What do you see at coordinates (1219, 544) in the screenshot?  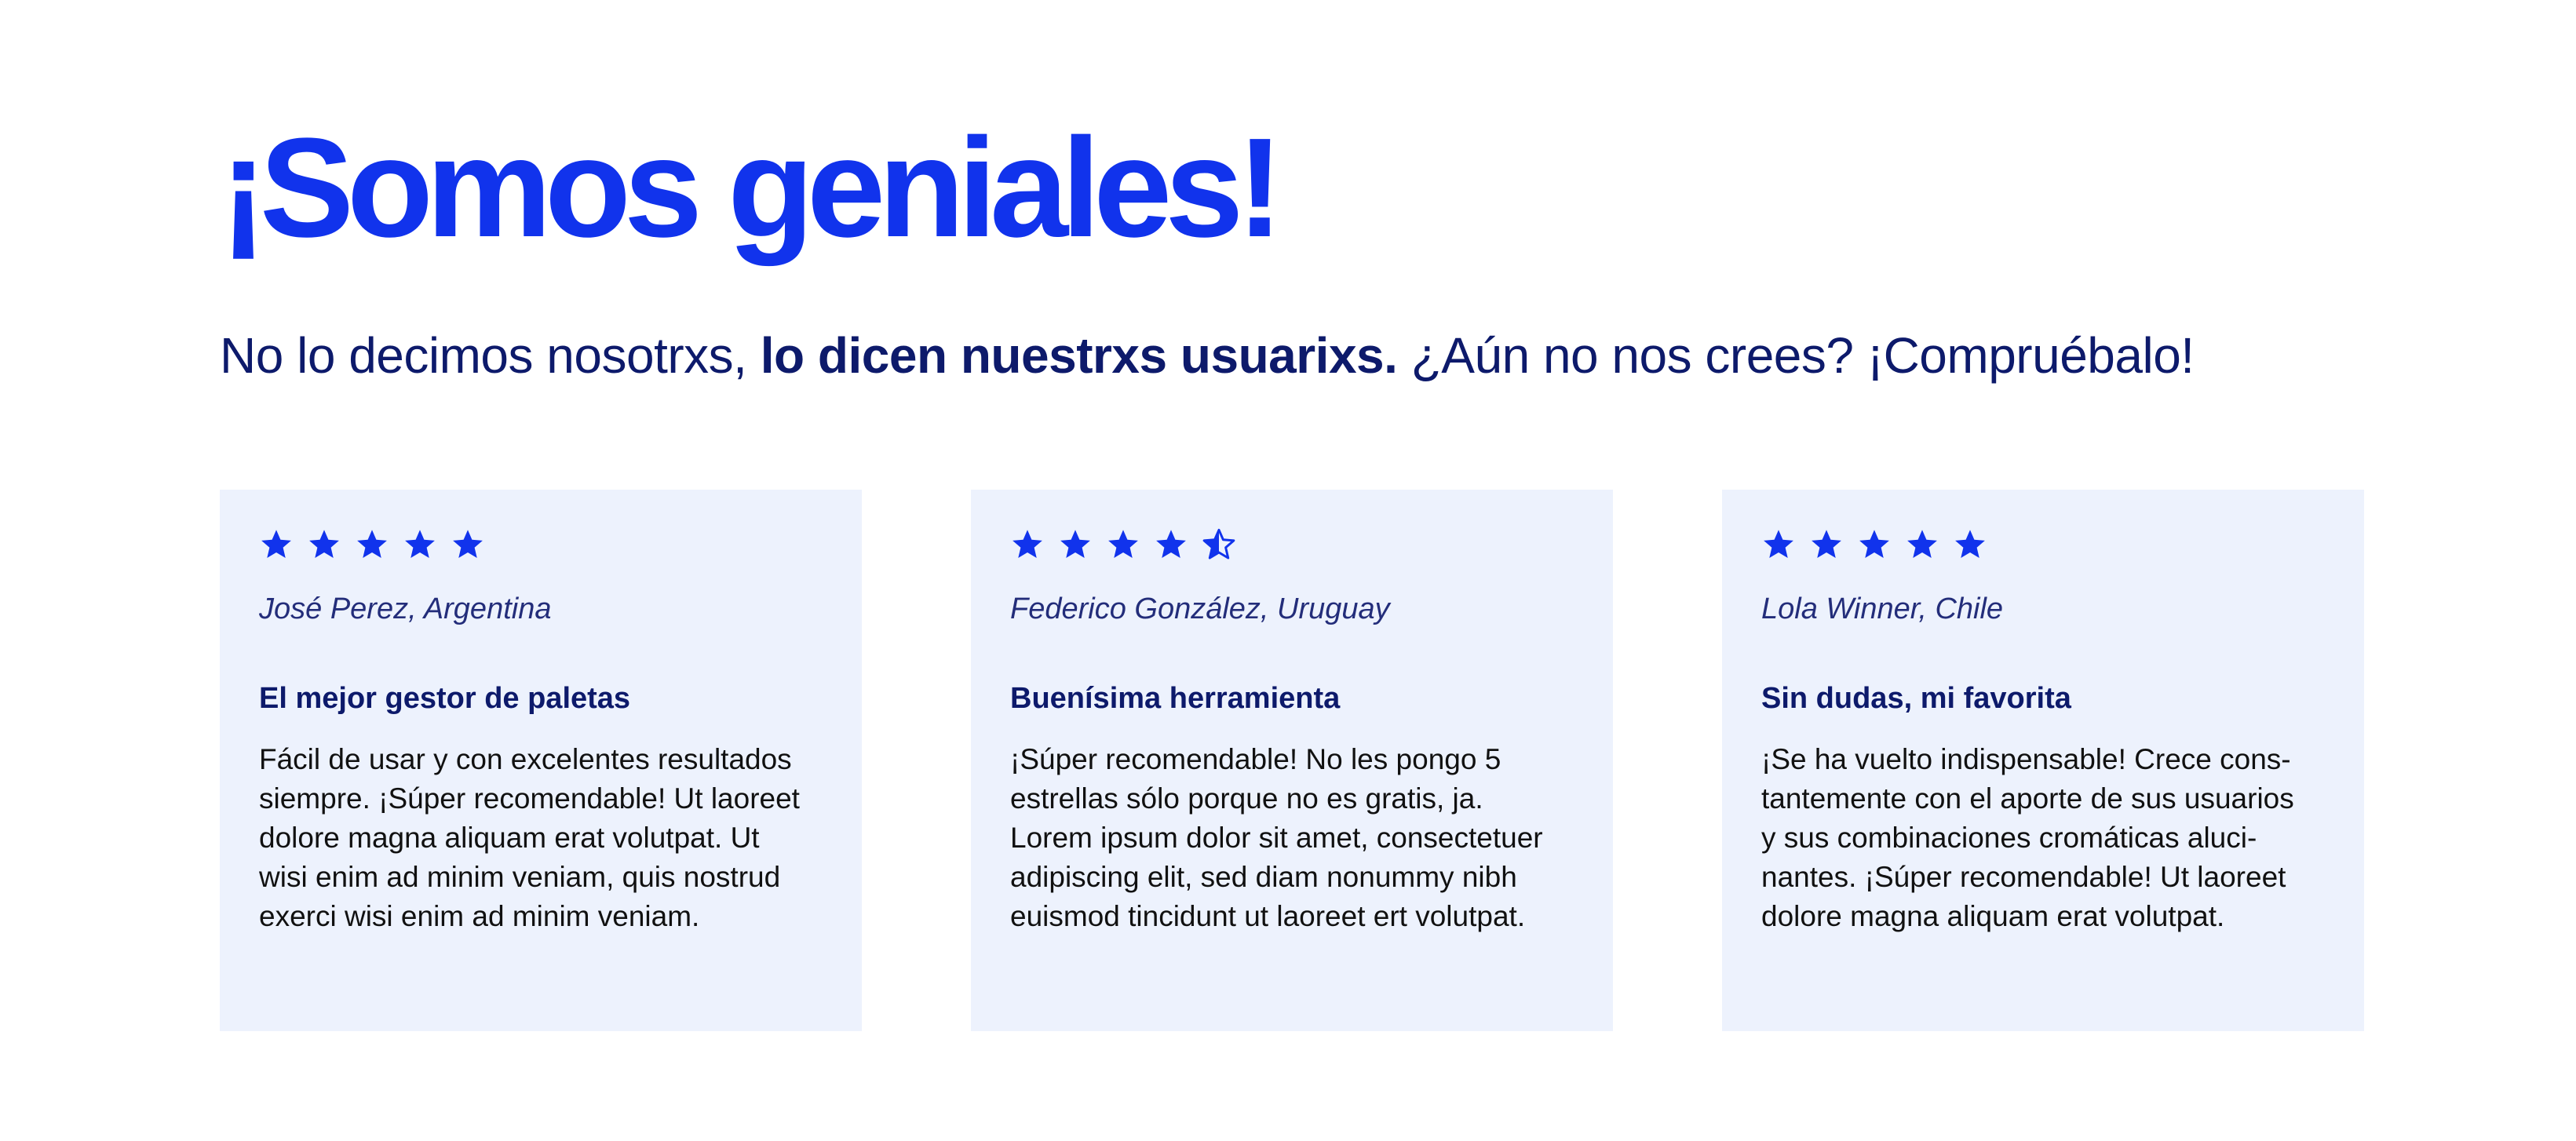 I see `star-half-icon` at bounding box center [1219, 544].